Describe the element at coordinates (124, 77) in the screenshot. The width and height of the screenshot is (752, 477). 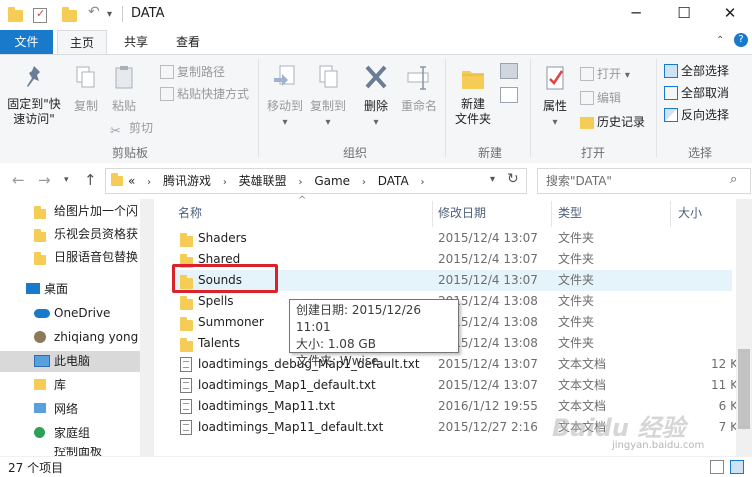
I see `paste-icon` at that location.